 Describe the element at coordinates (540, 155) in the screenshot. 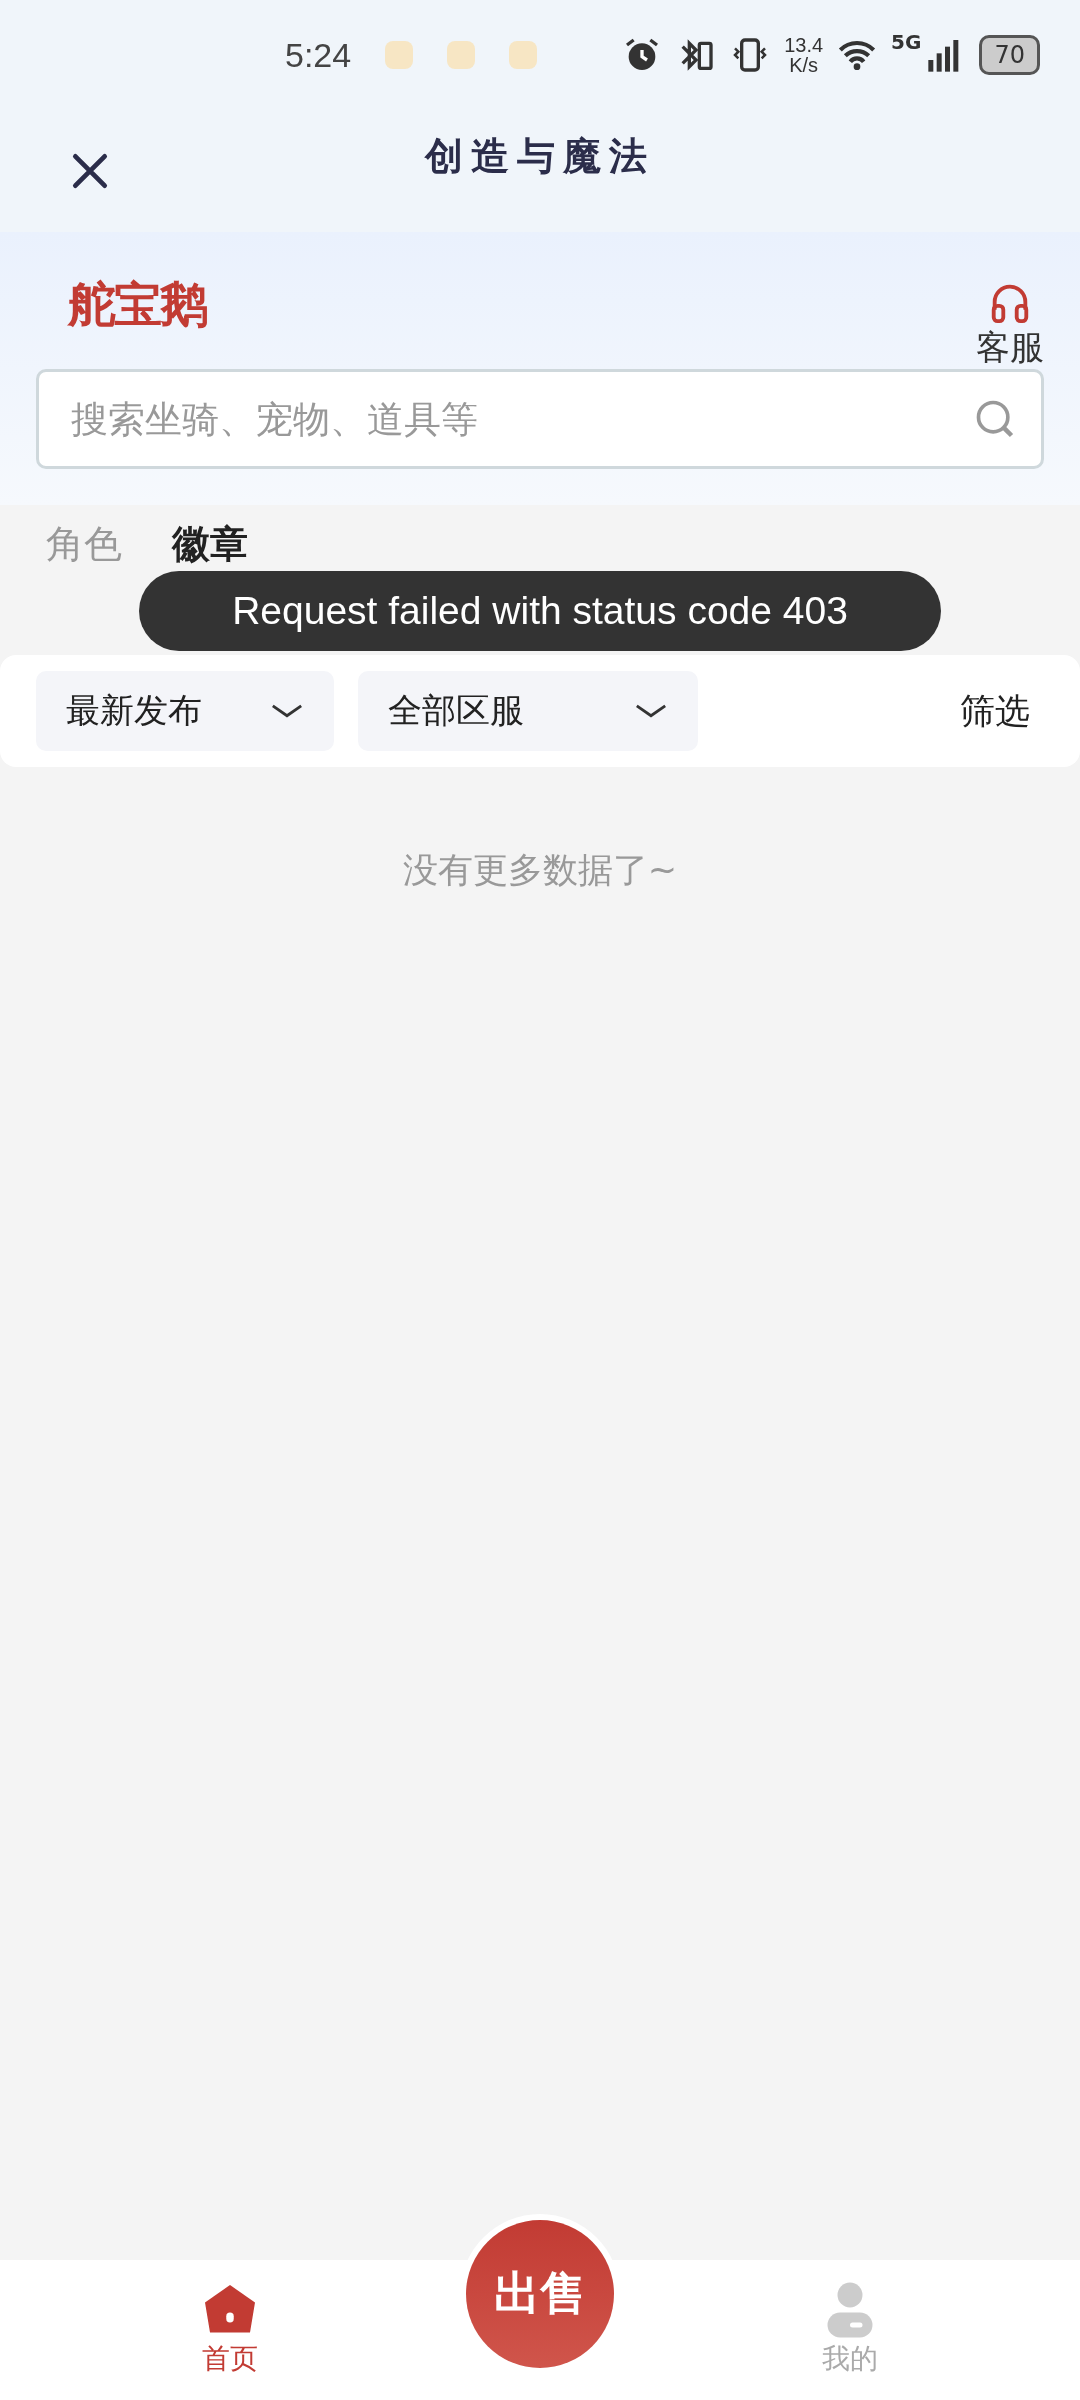

I see `page-title: 创造与魔法` at that location.